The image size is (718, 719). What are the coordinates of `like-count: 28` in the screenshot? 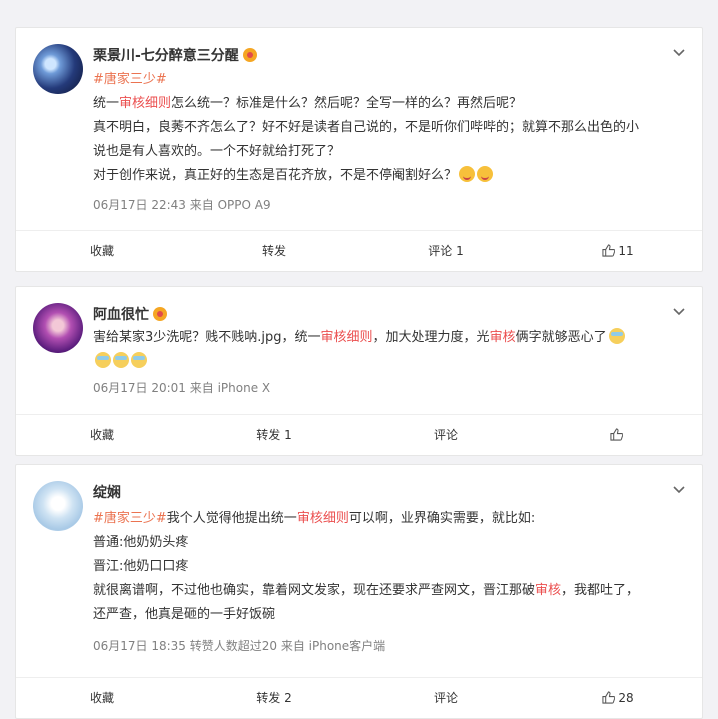 It's located at (626, 698).